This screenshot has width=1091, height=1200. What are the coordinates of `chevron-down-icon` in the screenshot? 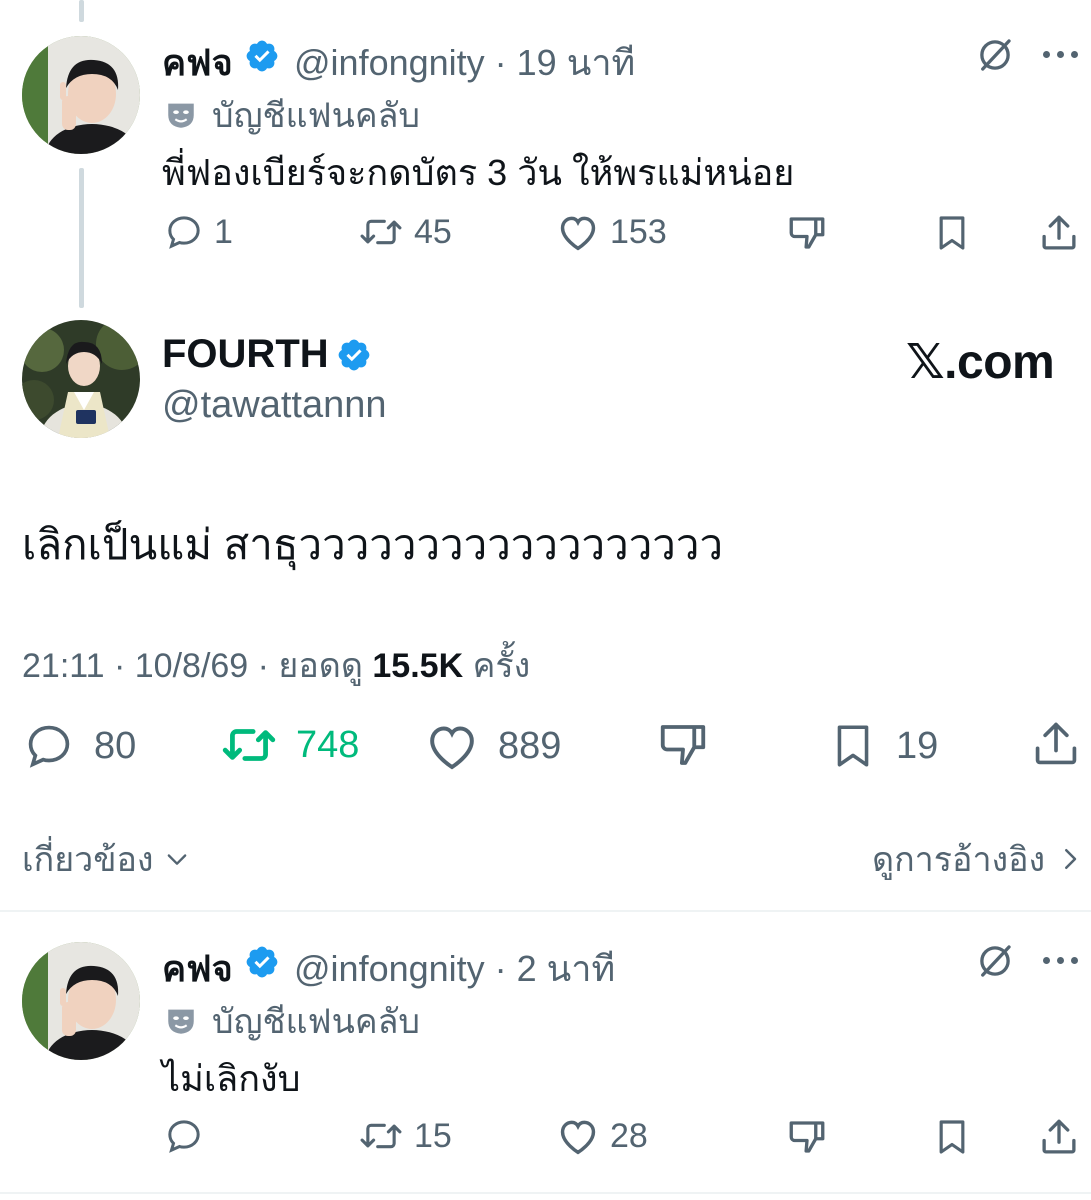 It's located at (177, 859).